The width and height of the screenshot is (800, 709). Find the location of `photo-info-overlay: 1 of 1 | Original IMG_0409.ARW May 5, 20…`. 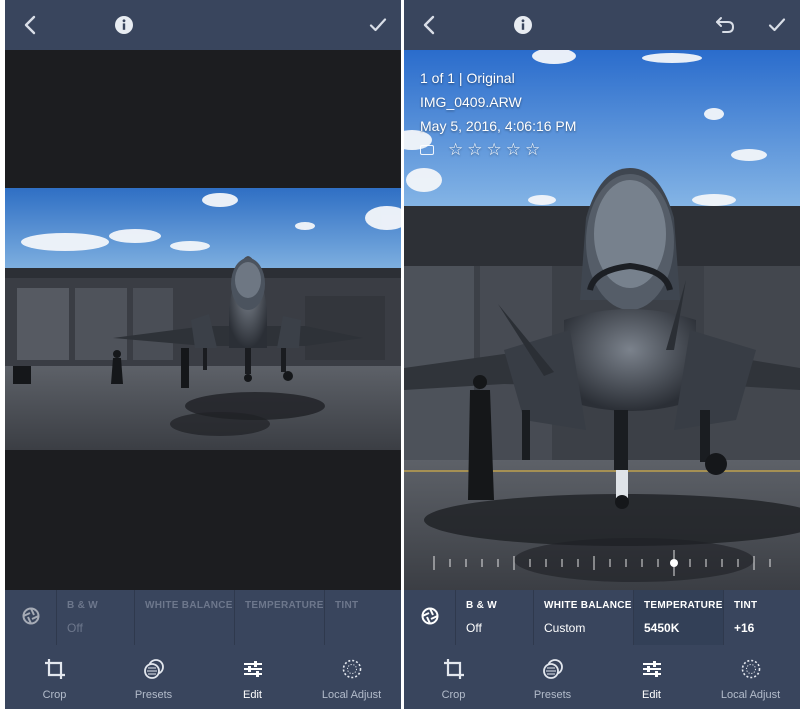

photo-info-overlay: 1 of 1 | Original IMG_0409.ARW May 5, 20… is located at coordinates (498, 112).